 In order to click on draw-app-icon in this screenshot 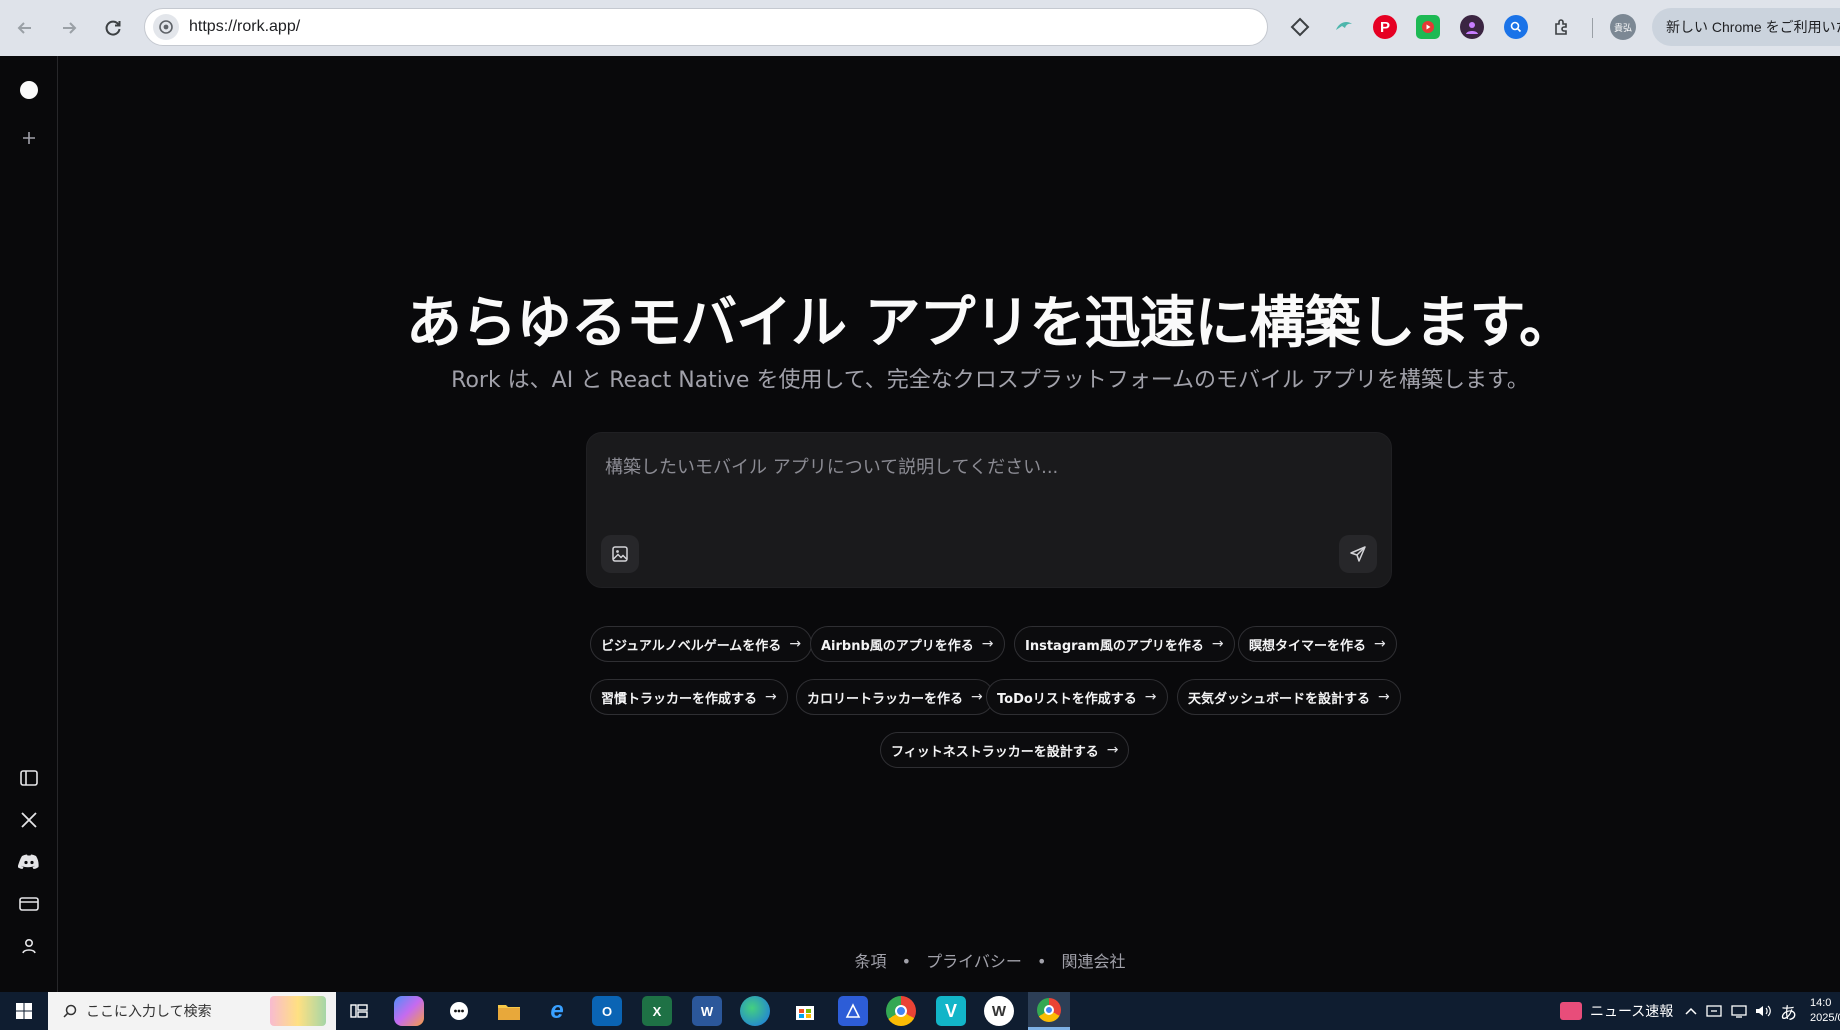, I will do `click(853, 1011)`.